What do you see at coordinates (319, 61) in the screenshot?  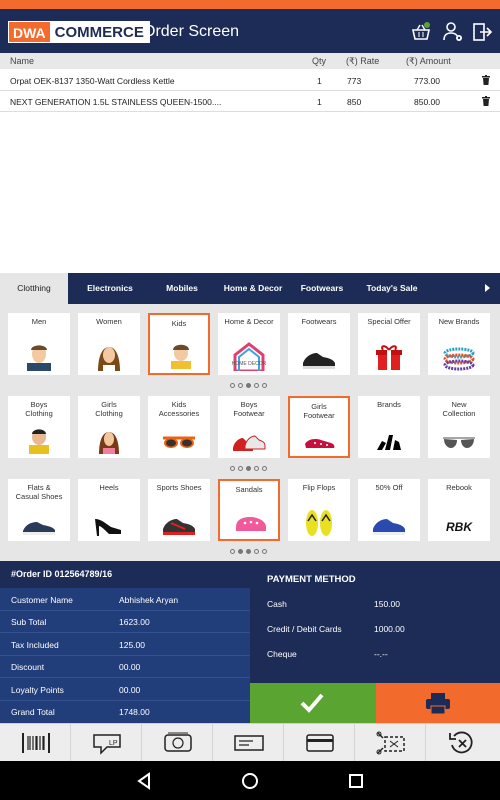 I see `column-header-qty: Qty` at bounding box center [319, 61].